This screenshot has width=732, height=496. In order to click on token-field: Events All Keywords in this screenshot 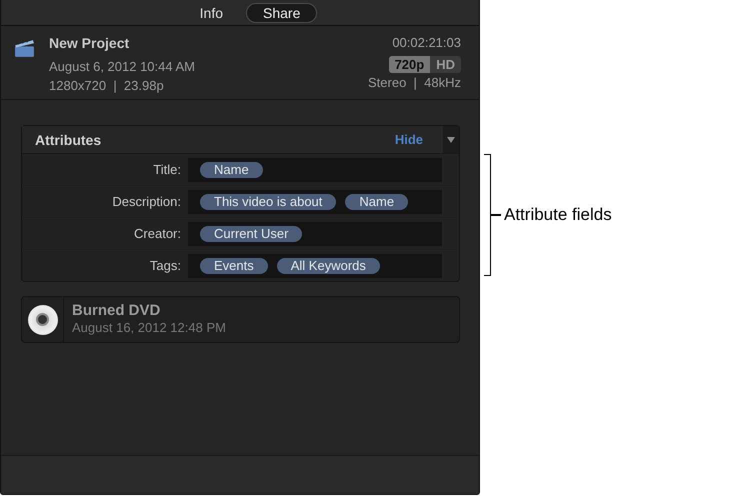, I will do `click(315, 266)`.